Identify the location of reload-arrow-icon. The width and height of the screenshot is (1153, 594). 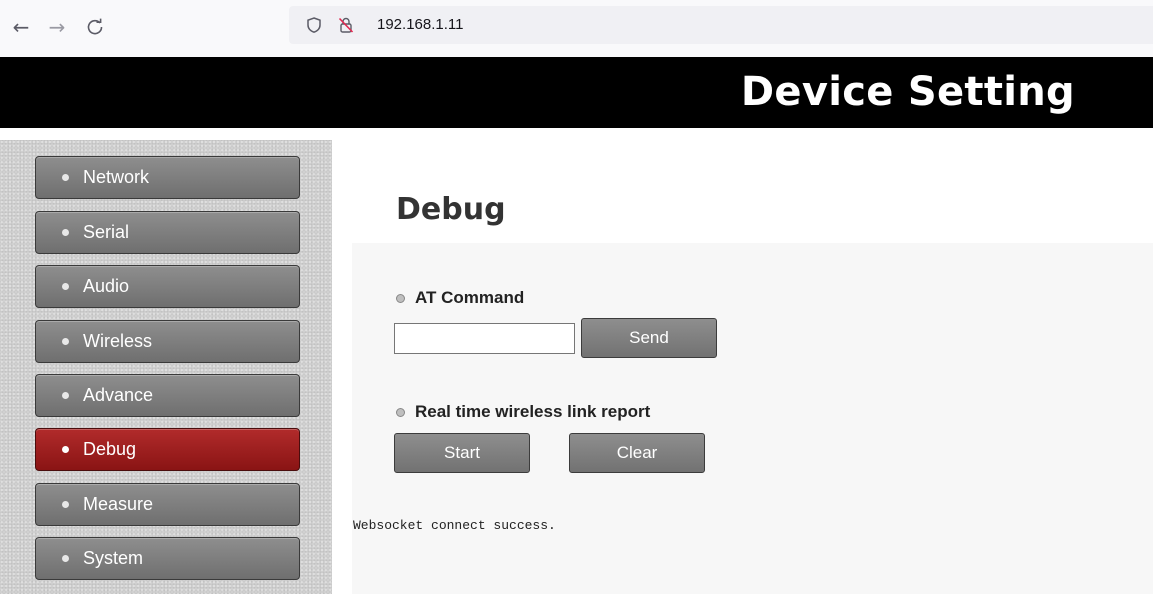
(95, 26).